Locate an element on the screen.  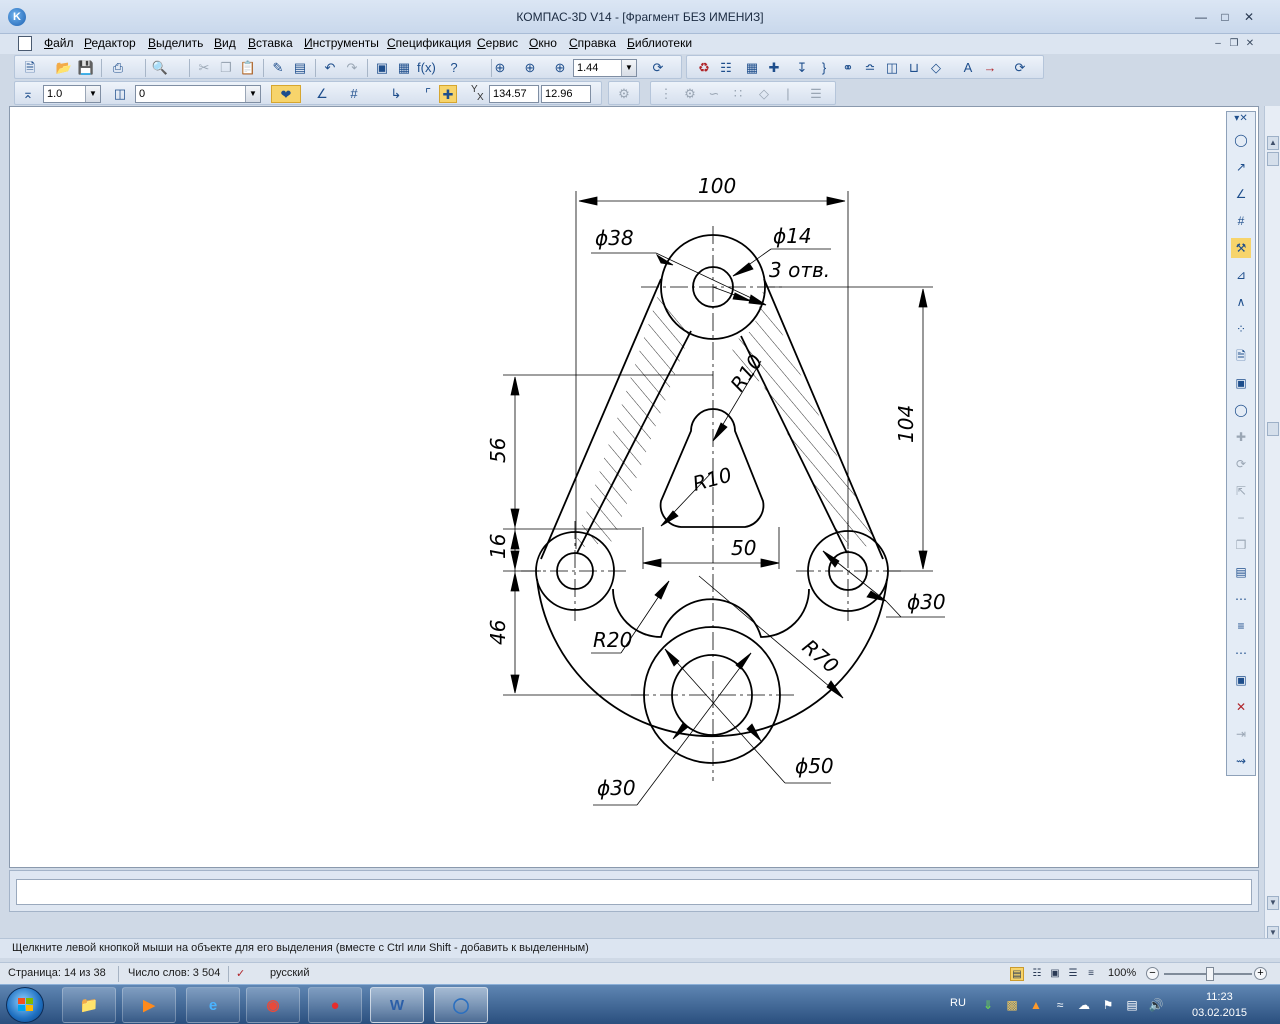
manager-icon: ▣ is located at coordinates (382, 68).